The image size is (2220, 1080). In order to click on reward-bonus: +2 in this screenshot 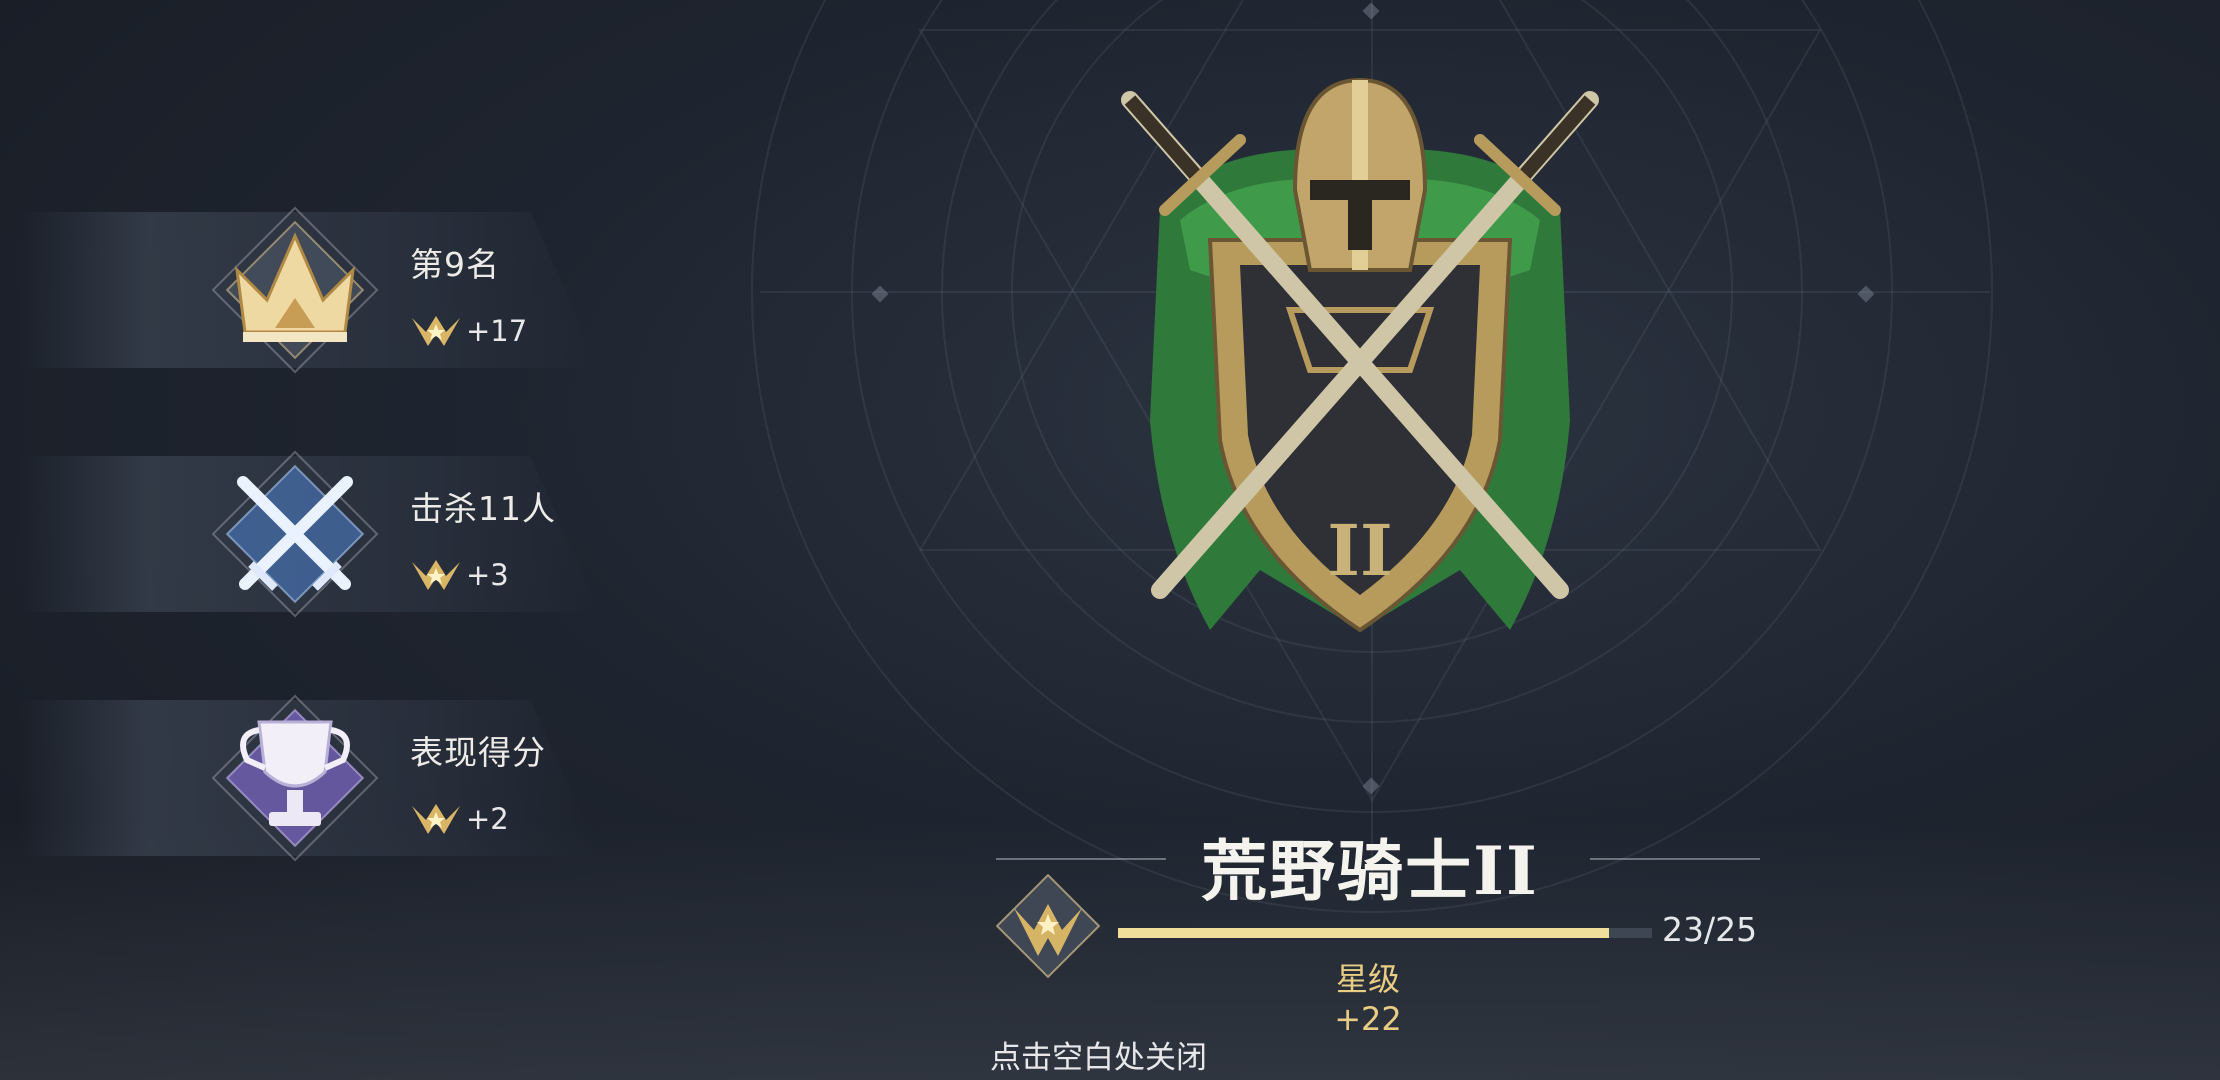, I will do `click(487, 819)`.